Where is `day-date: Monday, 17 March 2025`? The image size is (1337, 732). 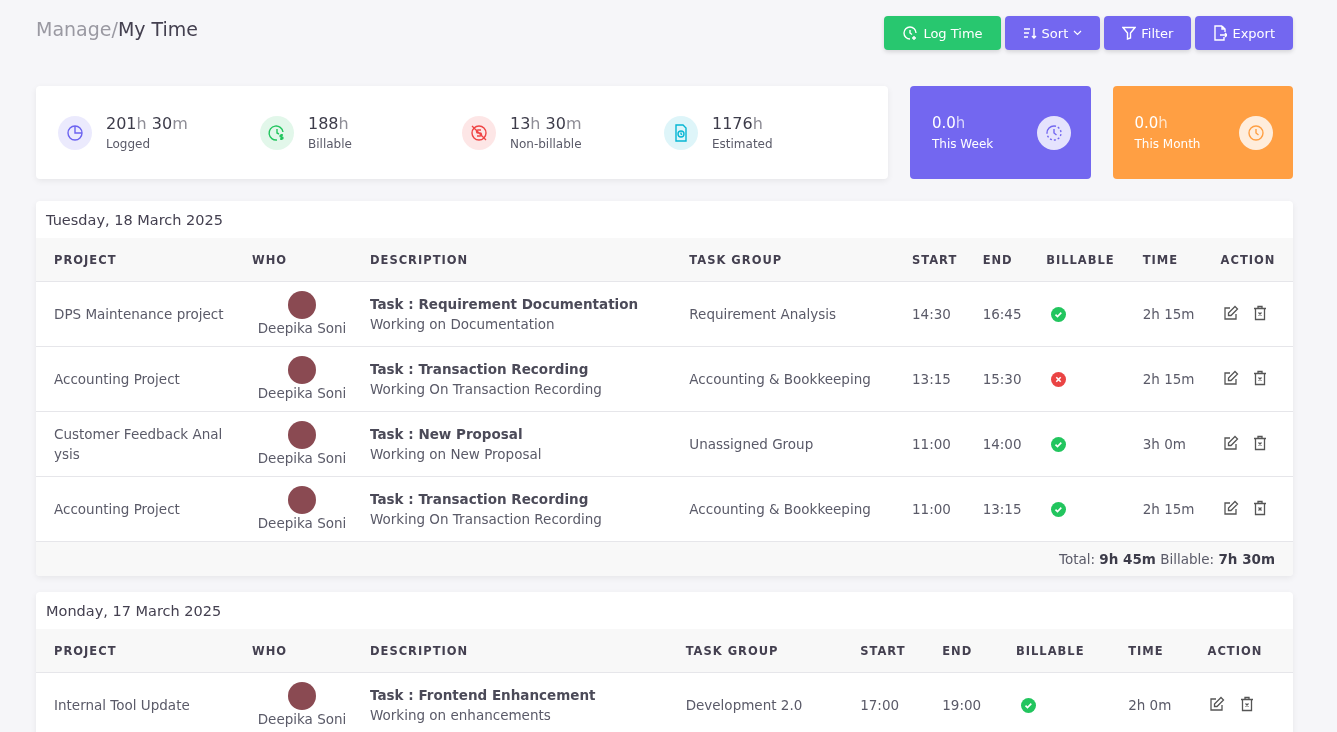
day-date: Monday, 17 March 2025 is located at coordinates (134, 611).